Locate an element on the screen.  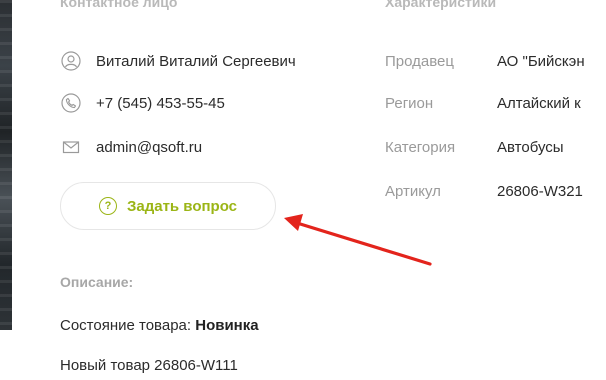
ask-question-label: Задать вопрос is located at coordinates (182, 206).